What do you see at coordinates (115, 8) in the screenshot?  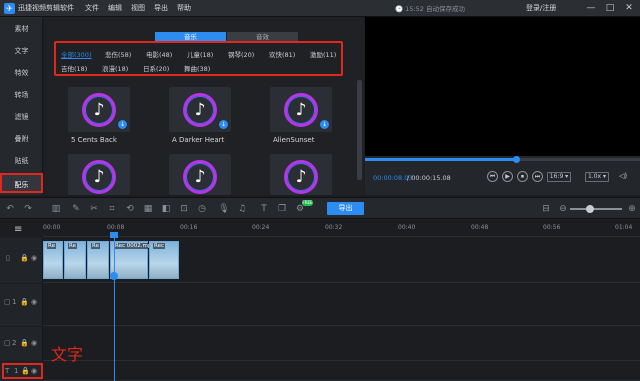 I see `menu-edit: 编辑` at bounding box center [115, 8].